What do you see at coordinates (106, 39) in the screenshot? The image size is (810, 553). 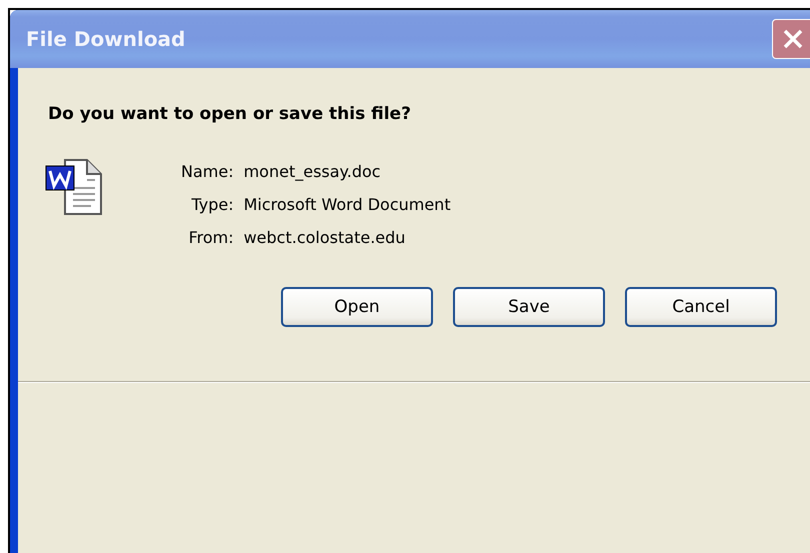 I see `window-title: File Download` at bounding box center [106, 39].